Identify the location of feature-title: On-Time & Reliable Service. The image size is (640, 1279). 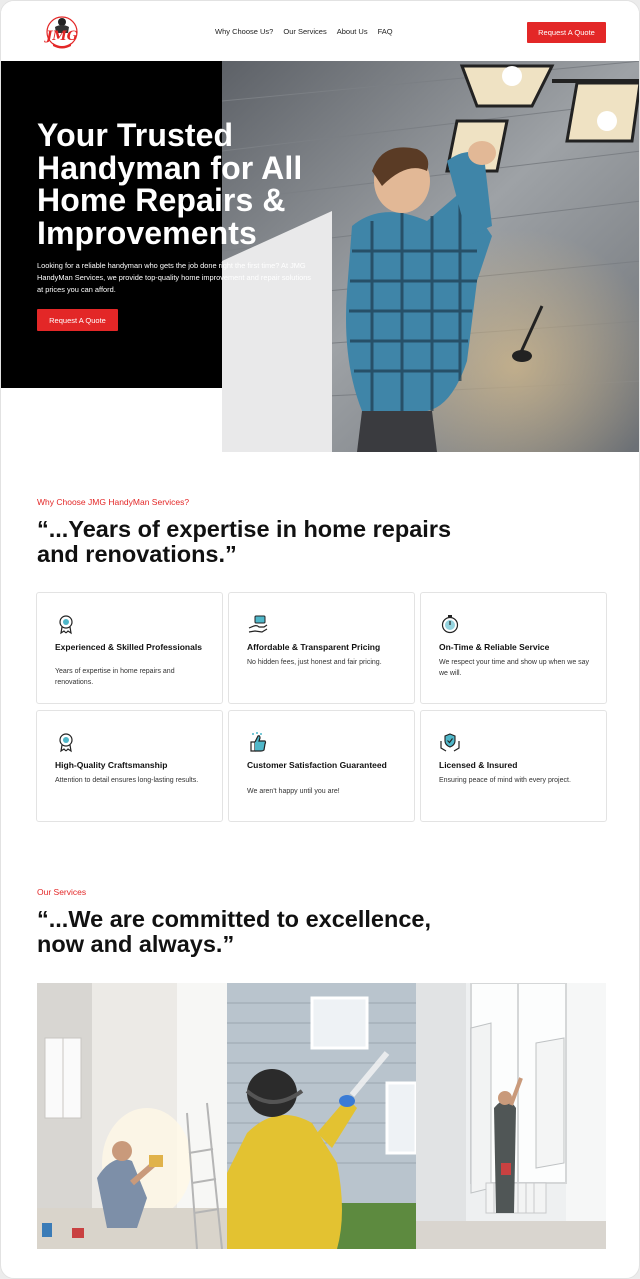
(494, 647).